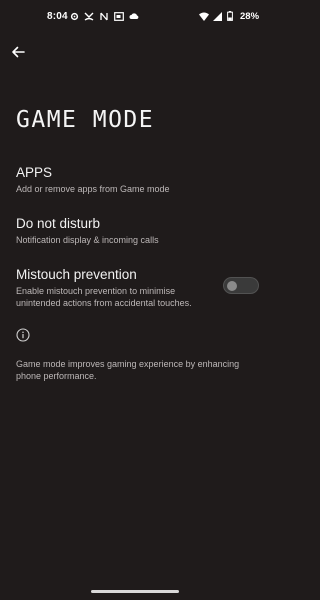  Describe the element at coordinates (34, 172) in the screenshot. I see `apps-title: APPS` at that location.